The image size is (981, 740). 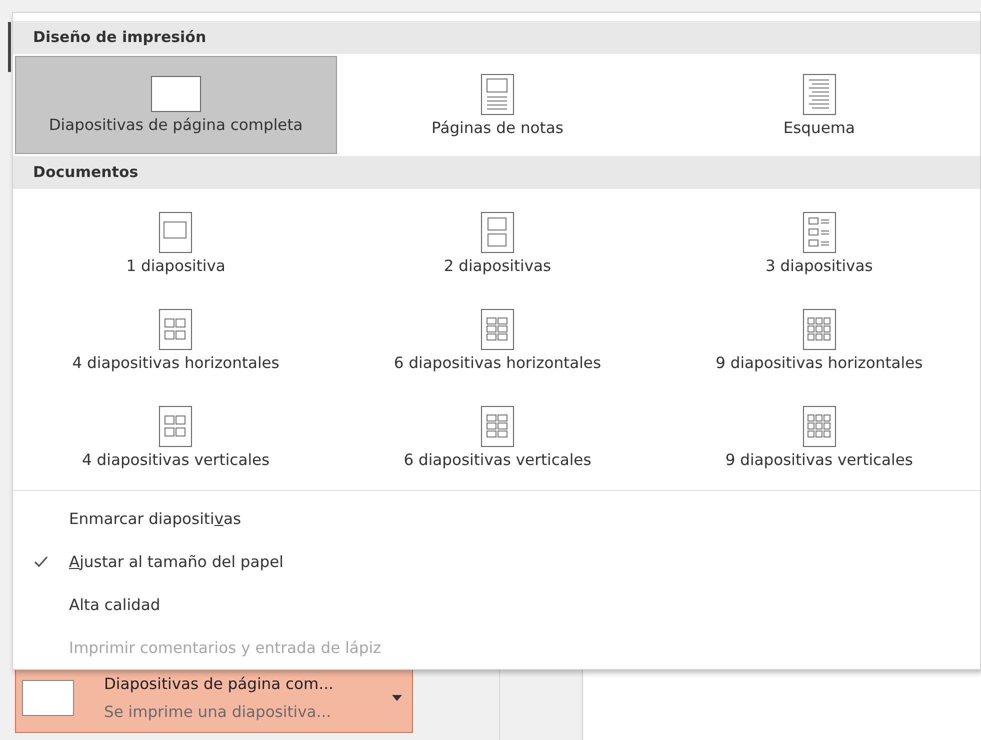 I want to click on handout-option: 9 diapositivas horizontales, so click(x=819, y=340).